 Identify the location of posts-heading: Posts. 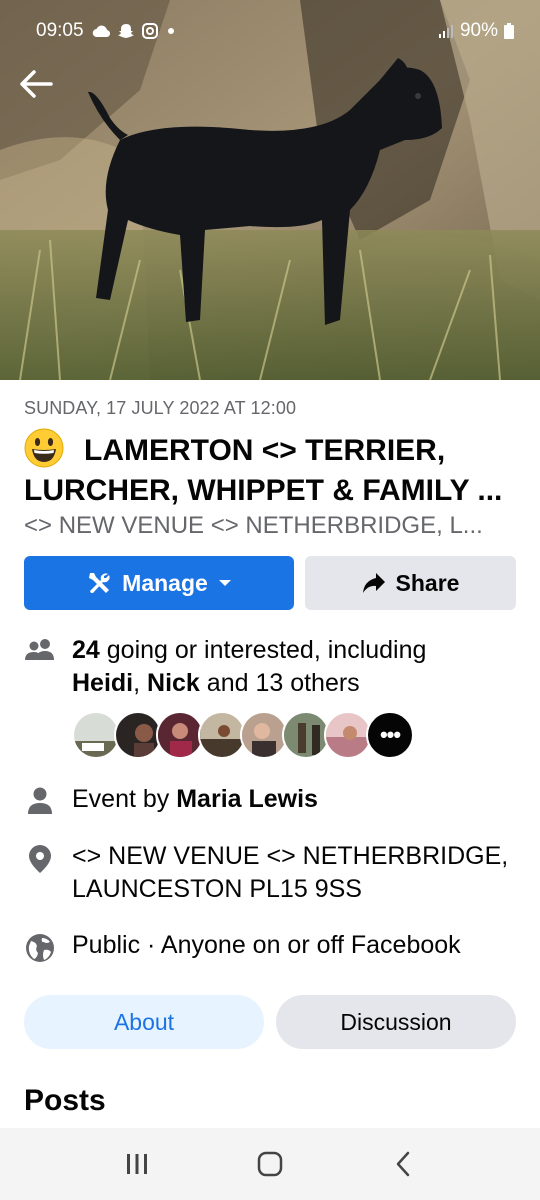
(65, 1100).